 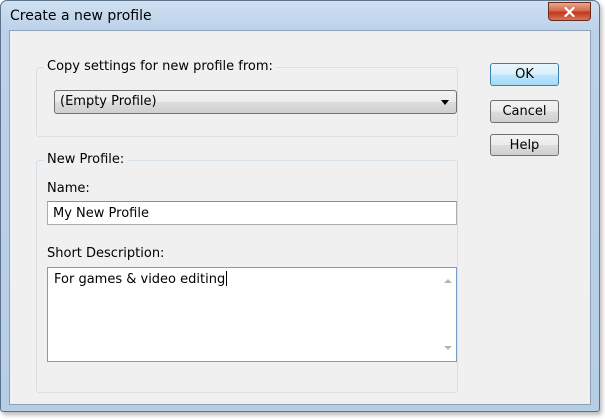 What do you see at coordinates (300, 15) in the screenshot?
I see `title-bar: Create a new profile` at bounding box center [300, 15].